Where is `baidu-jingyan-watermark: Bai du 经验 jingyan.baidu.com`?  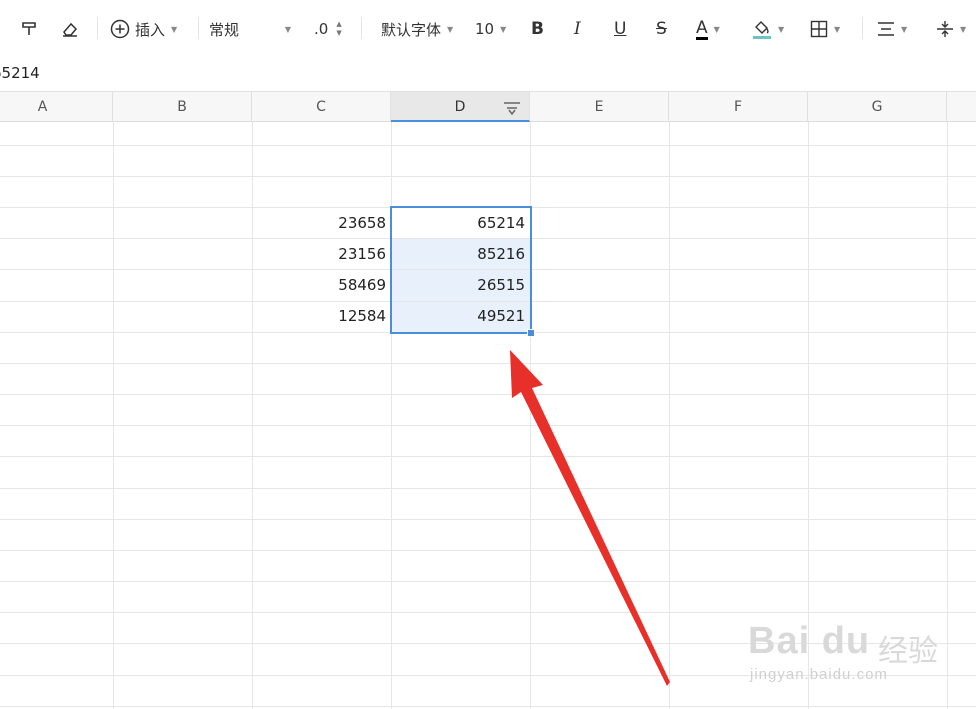 baidu-jingyan-watermark: Bai du 经验 jingyan.baidu.com is located at coordinates (848, 647).